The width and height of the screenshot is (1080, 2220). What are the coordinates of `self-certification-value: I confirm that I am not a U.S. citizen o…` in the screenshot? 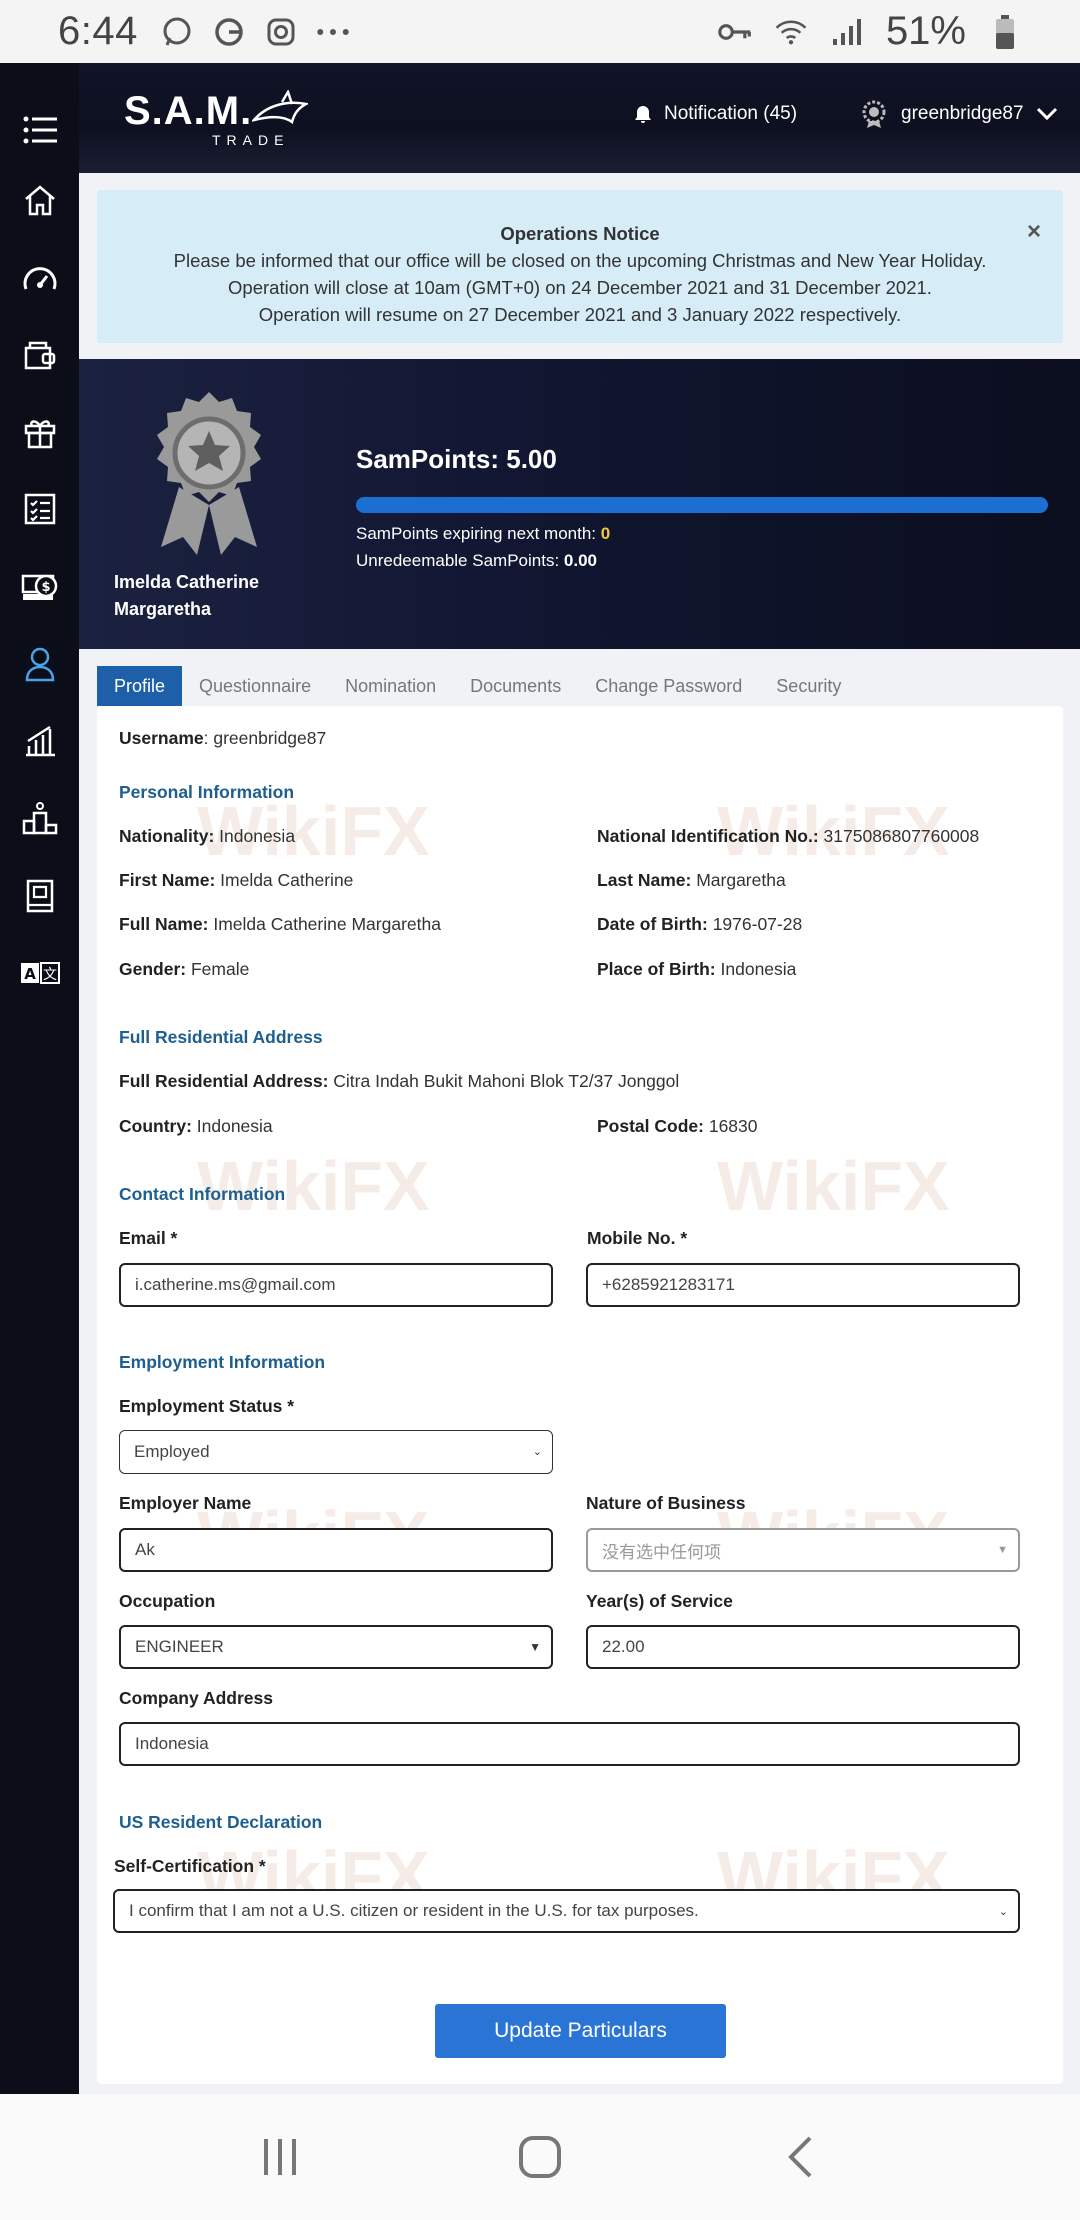 It's located at (414, 1910).